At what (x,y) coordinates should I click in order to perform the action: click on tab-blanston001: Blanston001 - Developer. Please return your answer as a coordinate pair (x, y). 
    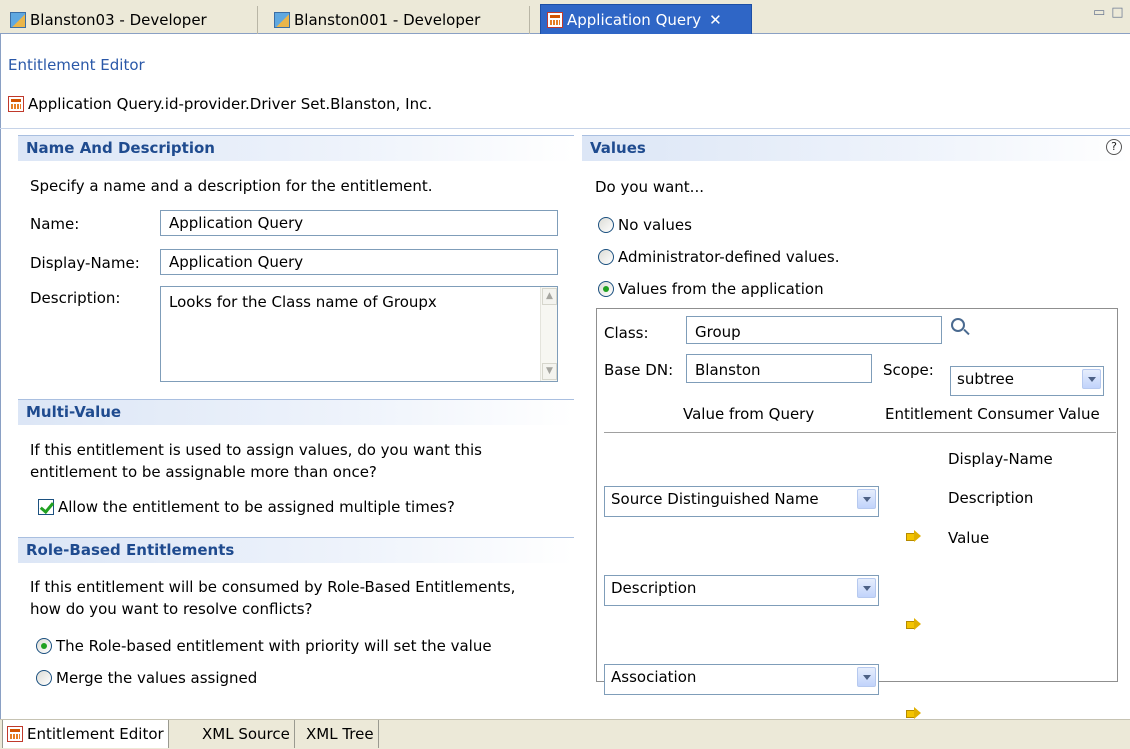
    Looking at the image, I should click on (399, 20).